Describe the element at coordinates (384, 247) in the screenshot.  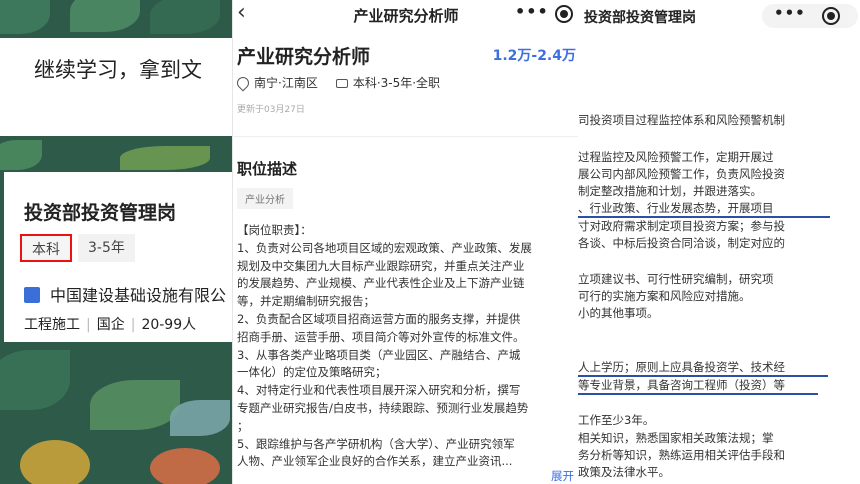
I see `description-line: 1、负责对公司各地项目区域的宏观政策、产业政策、发展` at that location.